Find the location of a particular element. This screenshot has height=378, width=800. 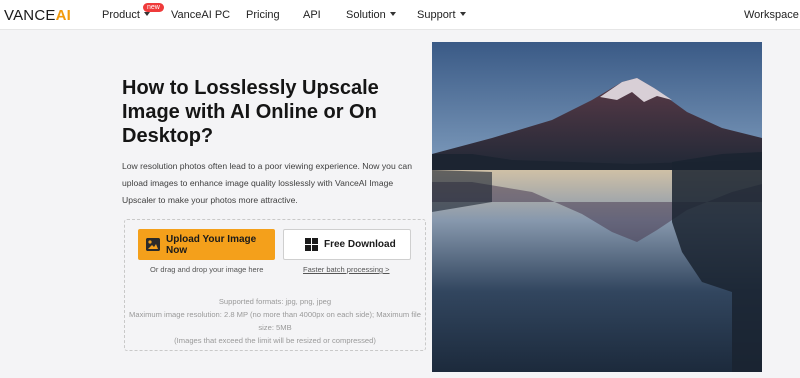

supported-formats-text: Supported formats: jpg, png, jpeg is located at coordinates (275, 301).